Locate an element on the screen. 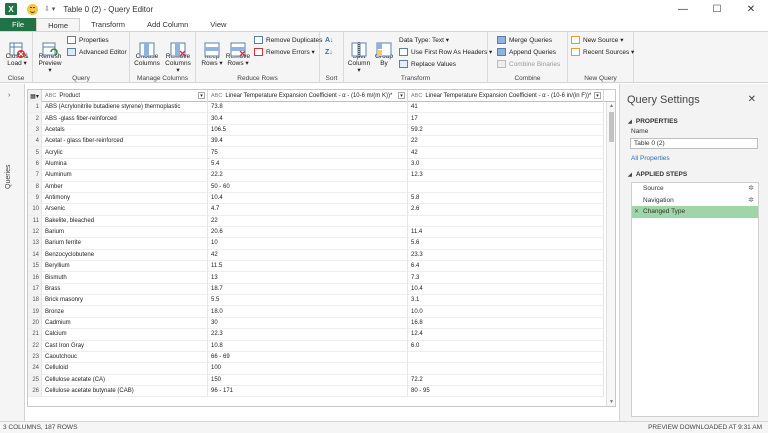 The width and height of the screenshot is (768, 433). cell-product: Acetal - glass fiber-reinforced is located at coordinates (125, 142).